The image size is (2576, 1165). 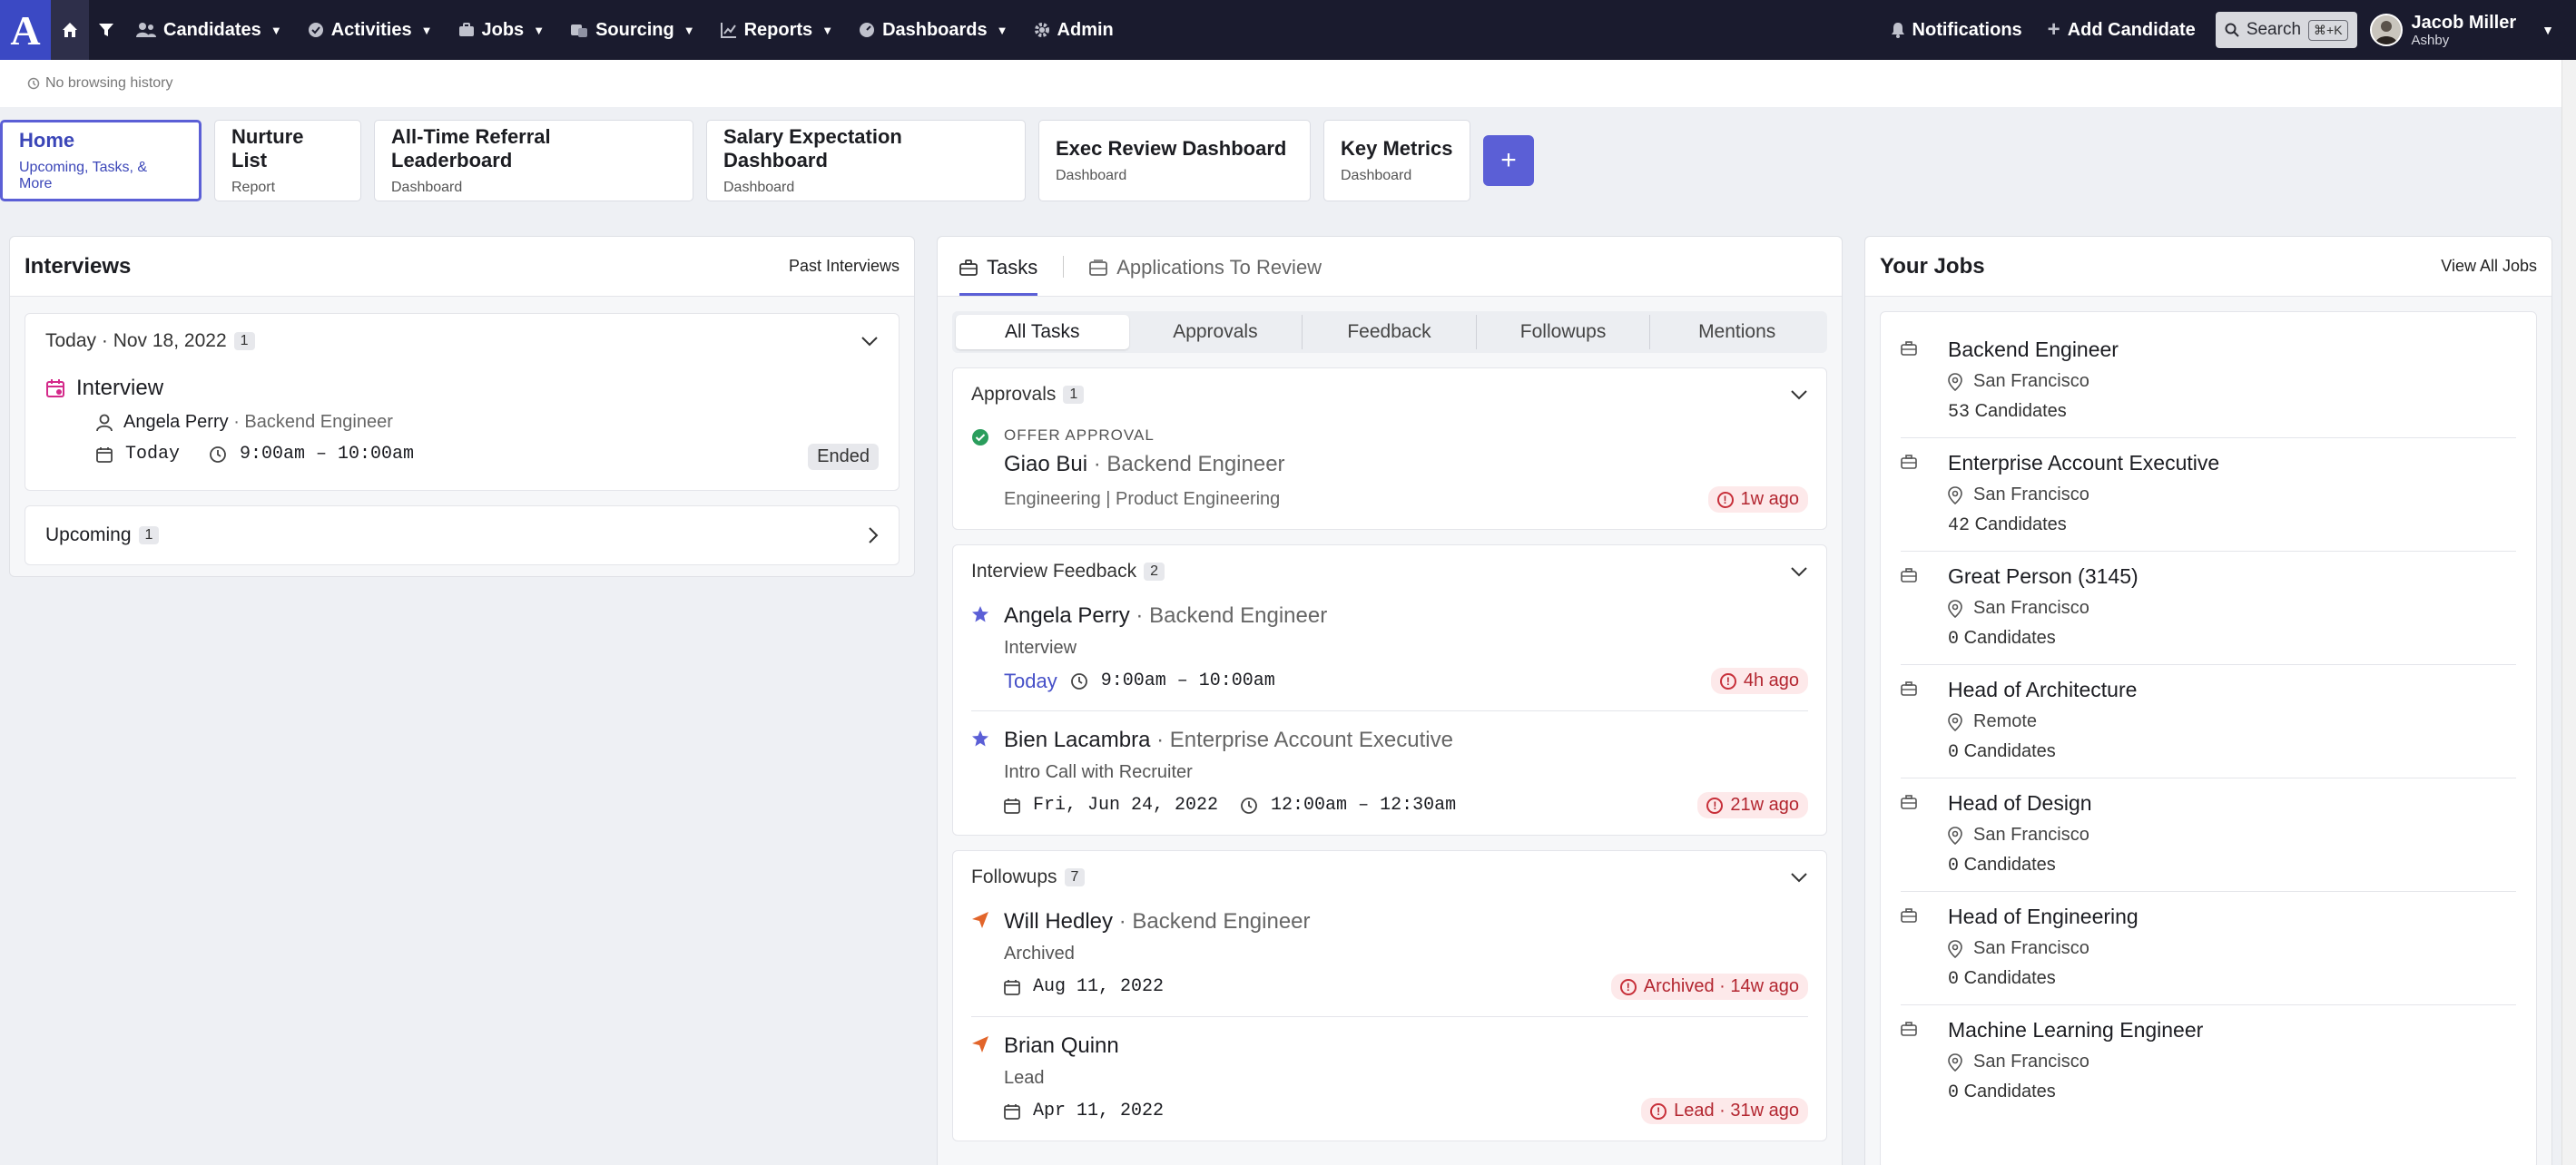 I want to click on tab-title: Exec Review Dashboard, so click(x=1171, y=148).